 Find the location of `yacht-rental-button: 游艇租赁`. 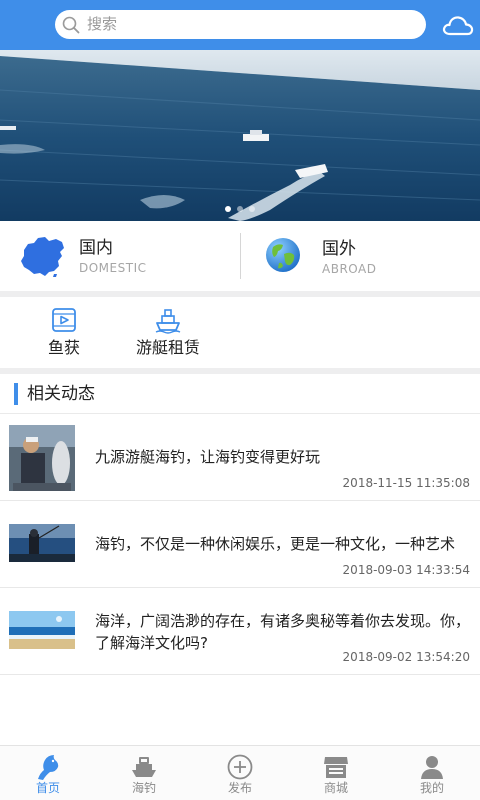

yacht-rental-button: 游艇租赁 is located at coordinates (168, 332).